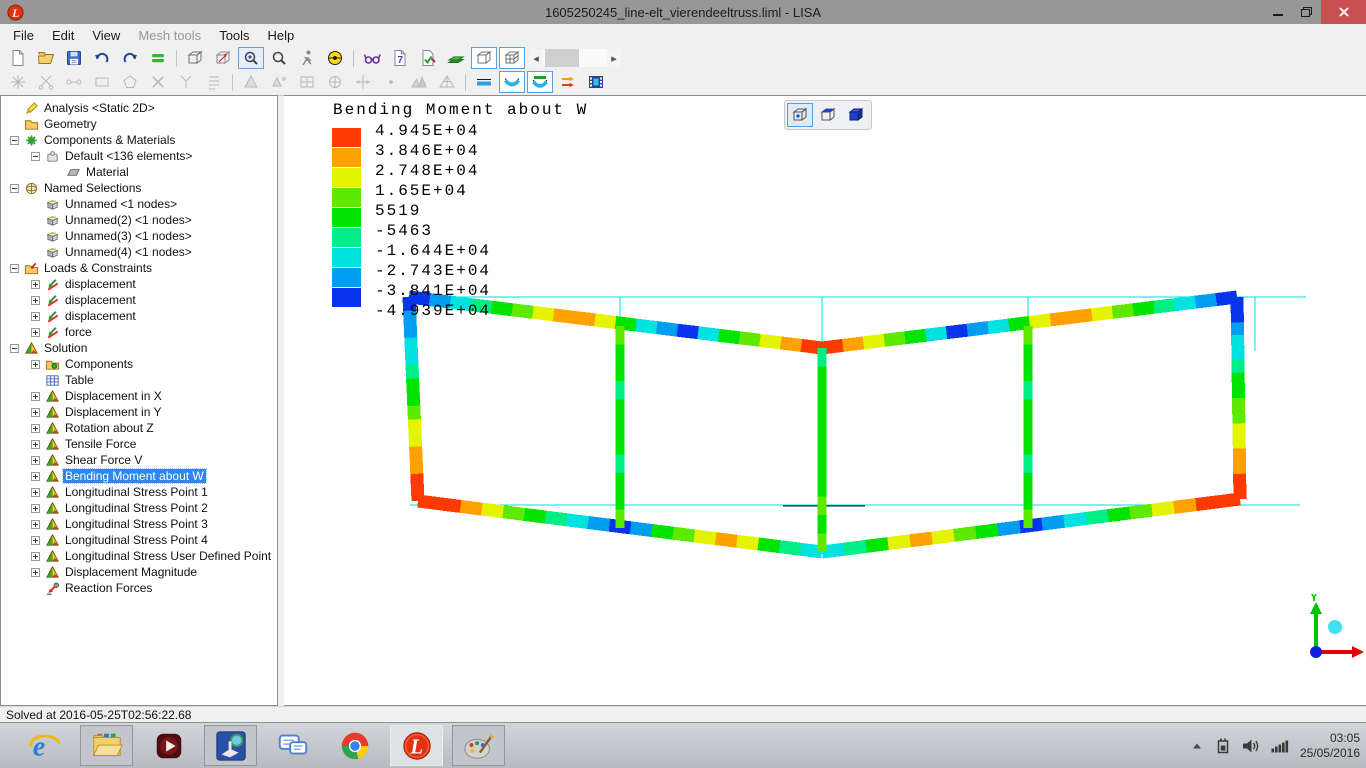 This screenshot has width=1366, height=768. I want to click on tree-item-label: Longitudinal Stress User Defined Point, so click(168, 556).